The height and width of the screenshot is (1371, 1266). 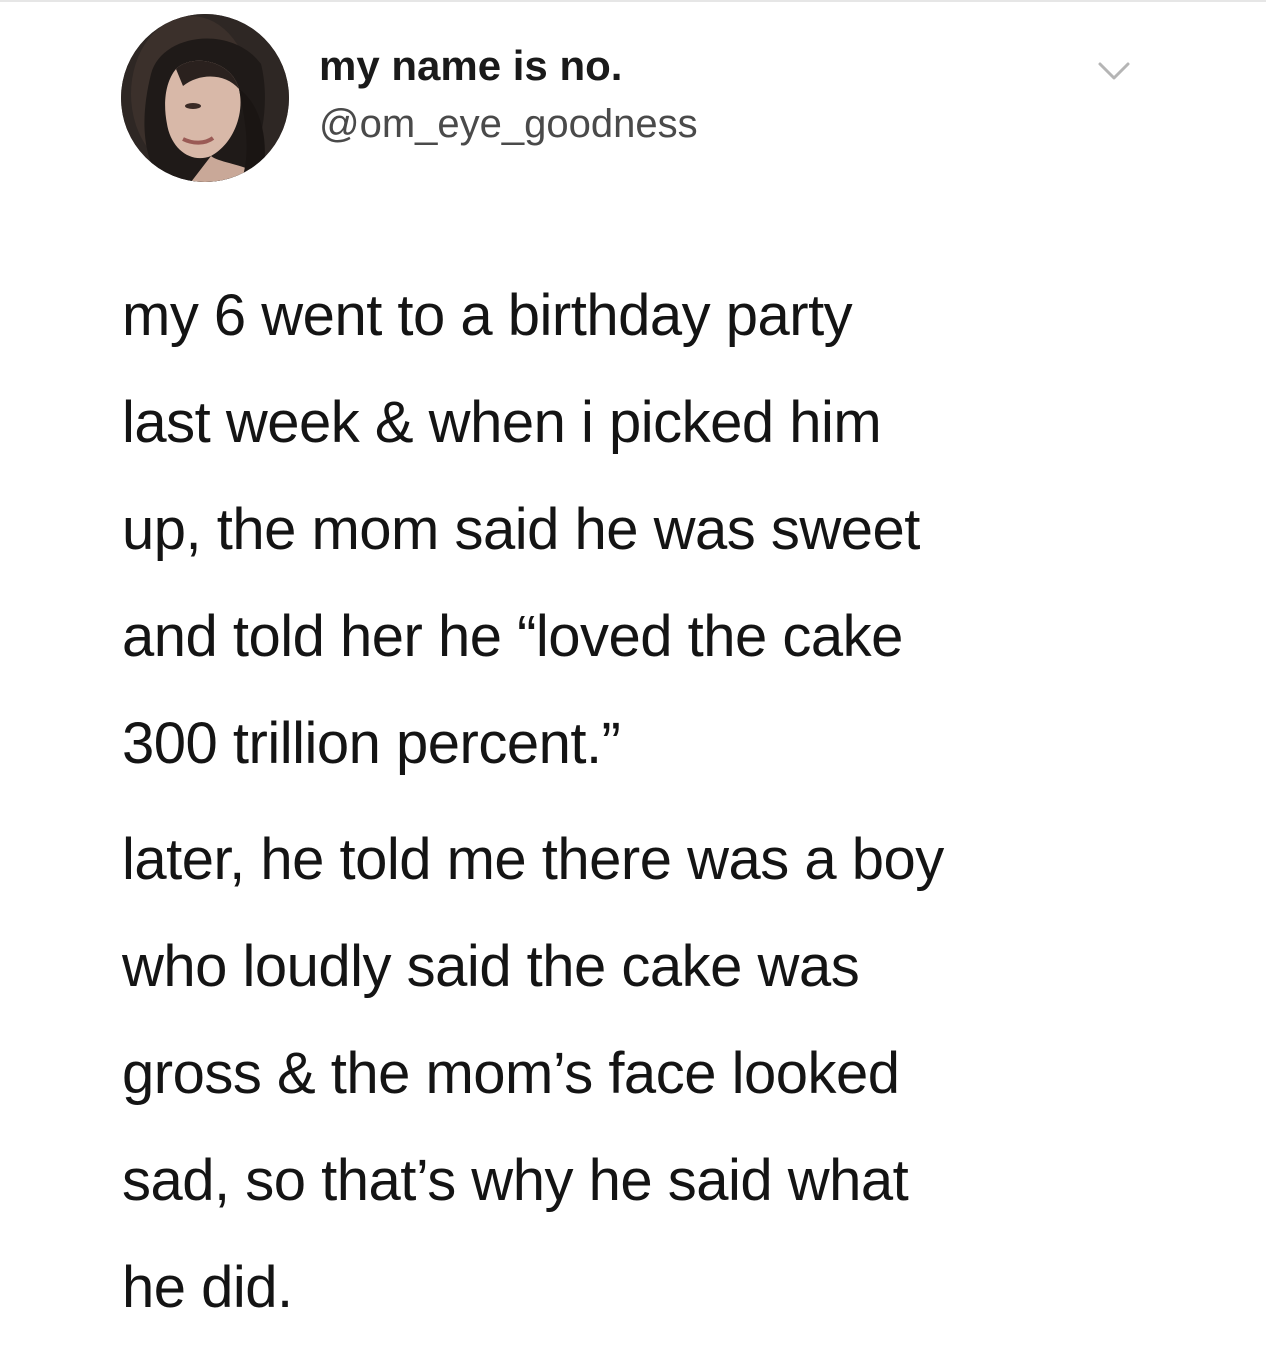 What do you see at coordinates (470, 66) in the screenshot?
I see `author-display-name: my name is no.` at bounding box center [470, 66].